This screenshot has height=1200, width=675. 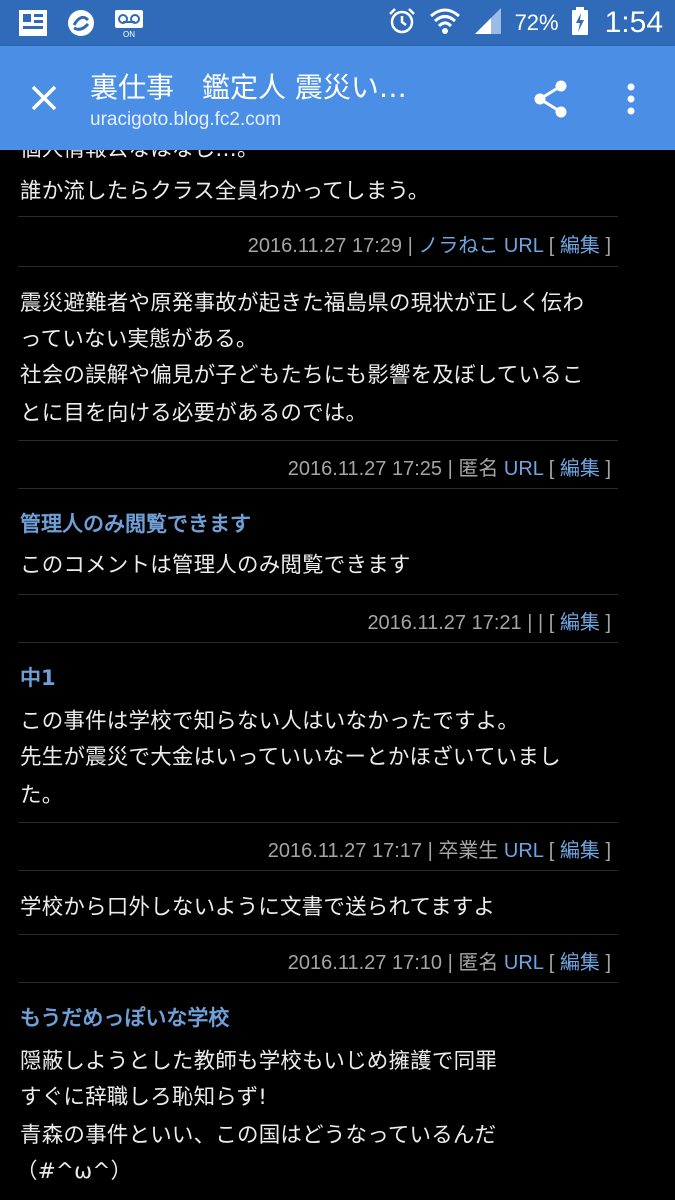 I want to click on comment-line: 震災避難者や原発事故が起きた福島県の現状が正しく伝わ, so click(x=302, y=303).